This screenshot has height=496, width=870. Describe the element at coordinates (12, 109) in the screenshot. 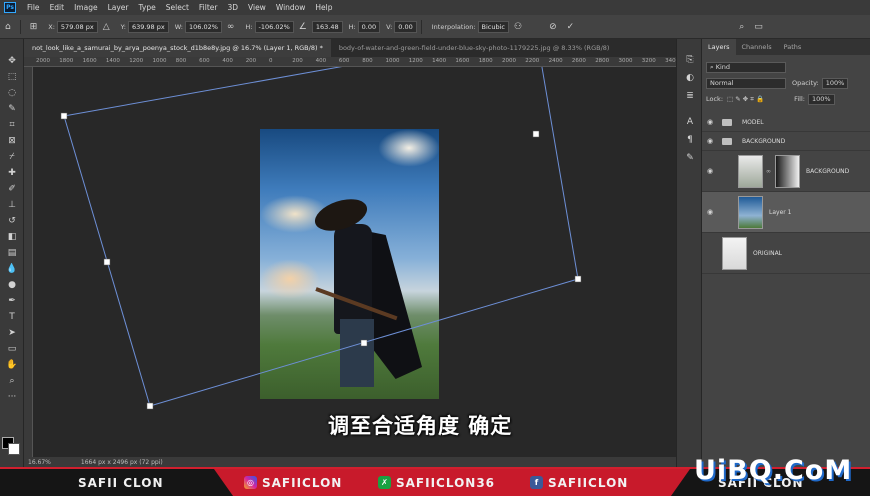

I see `quick-select-tool-icon: ✎` at that location.